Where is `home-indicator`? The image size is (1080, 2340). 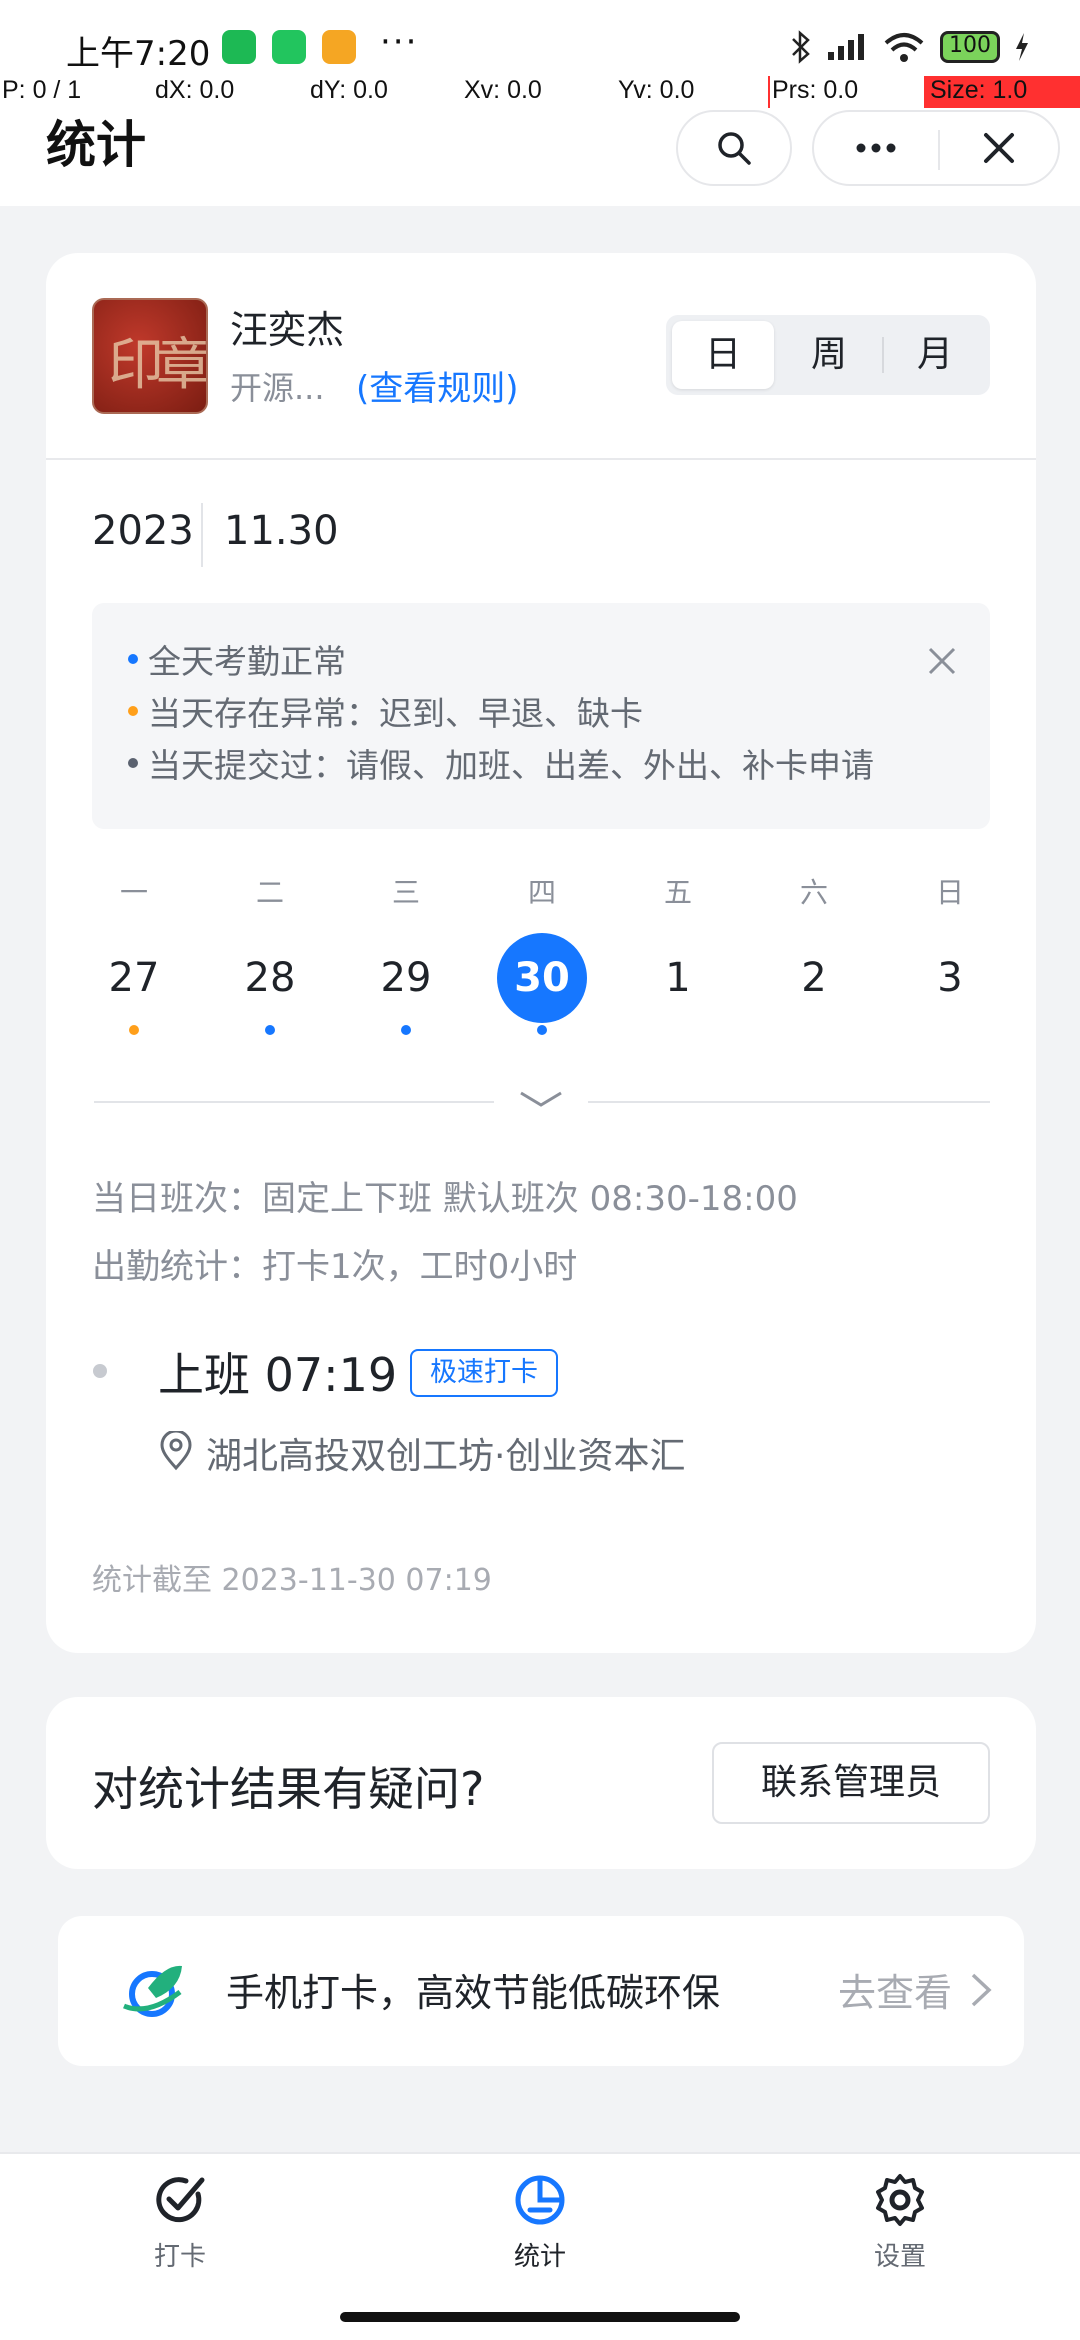
home-indicator is located at coordinates (540, 2317).